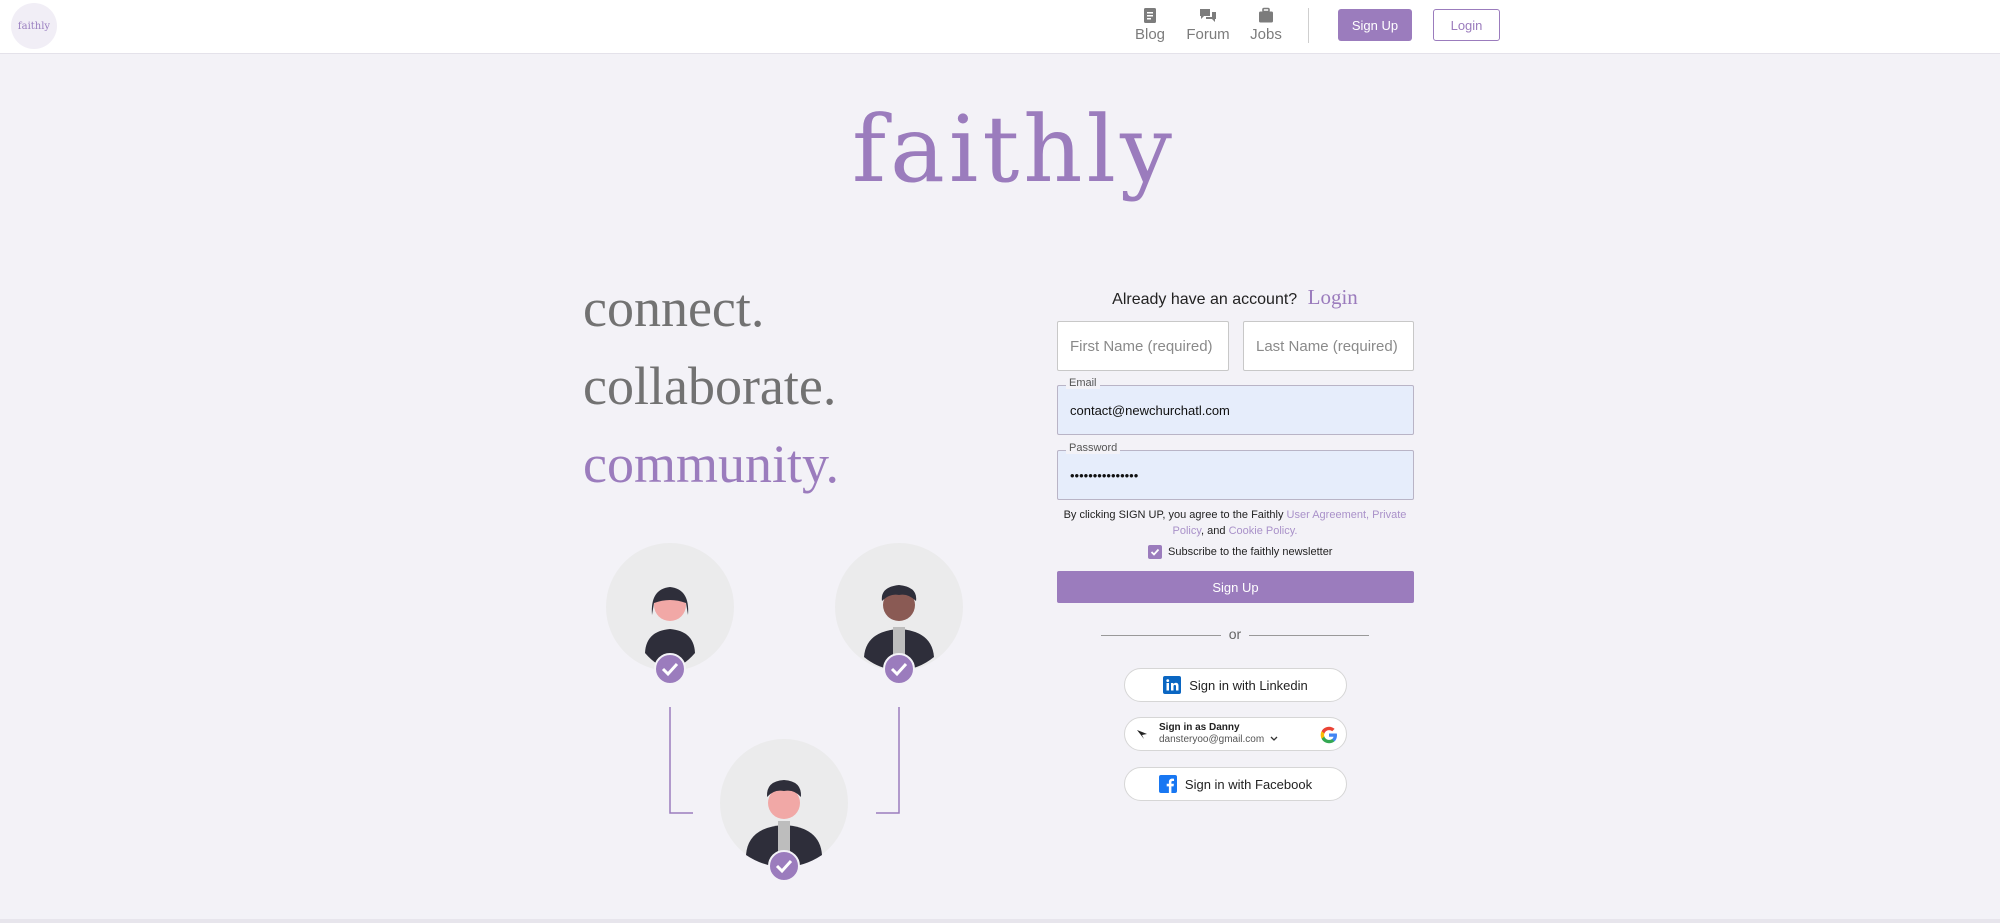  I want to click on chevron-down-icon, so click(1274, 738).